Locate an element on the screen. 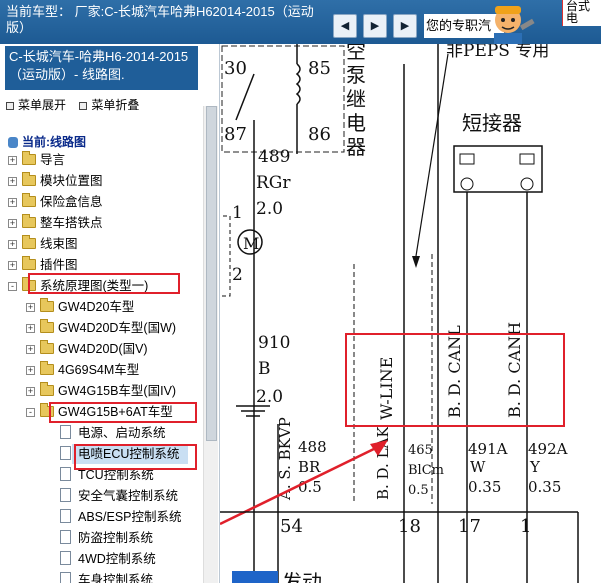  wire-465-size: 0.5 is located at coordinates (418, 490).